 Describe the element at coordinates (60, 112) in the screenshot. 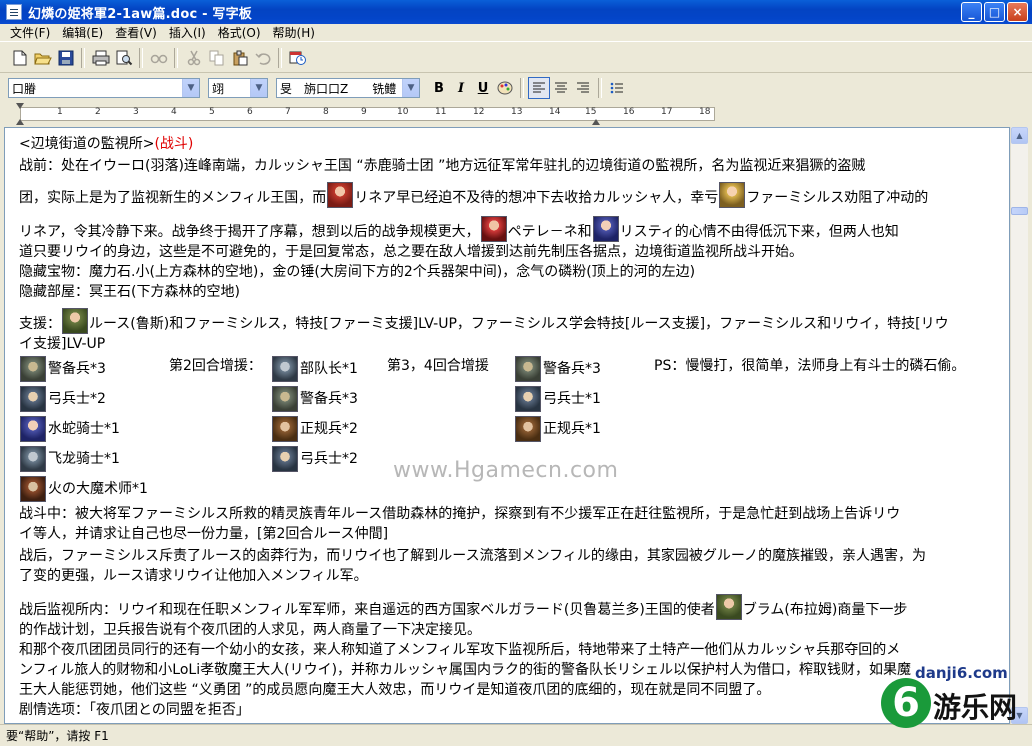

I see `ruler-tick: 1` at that location.